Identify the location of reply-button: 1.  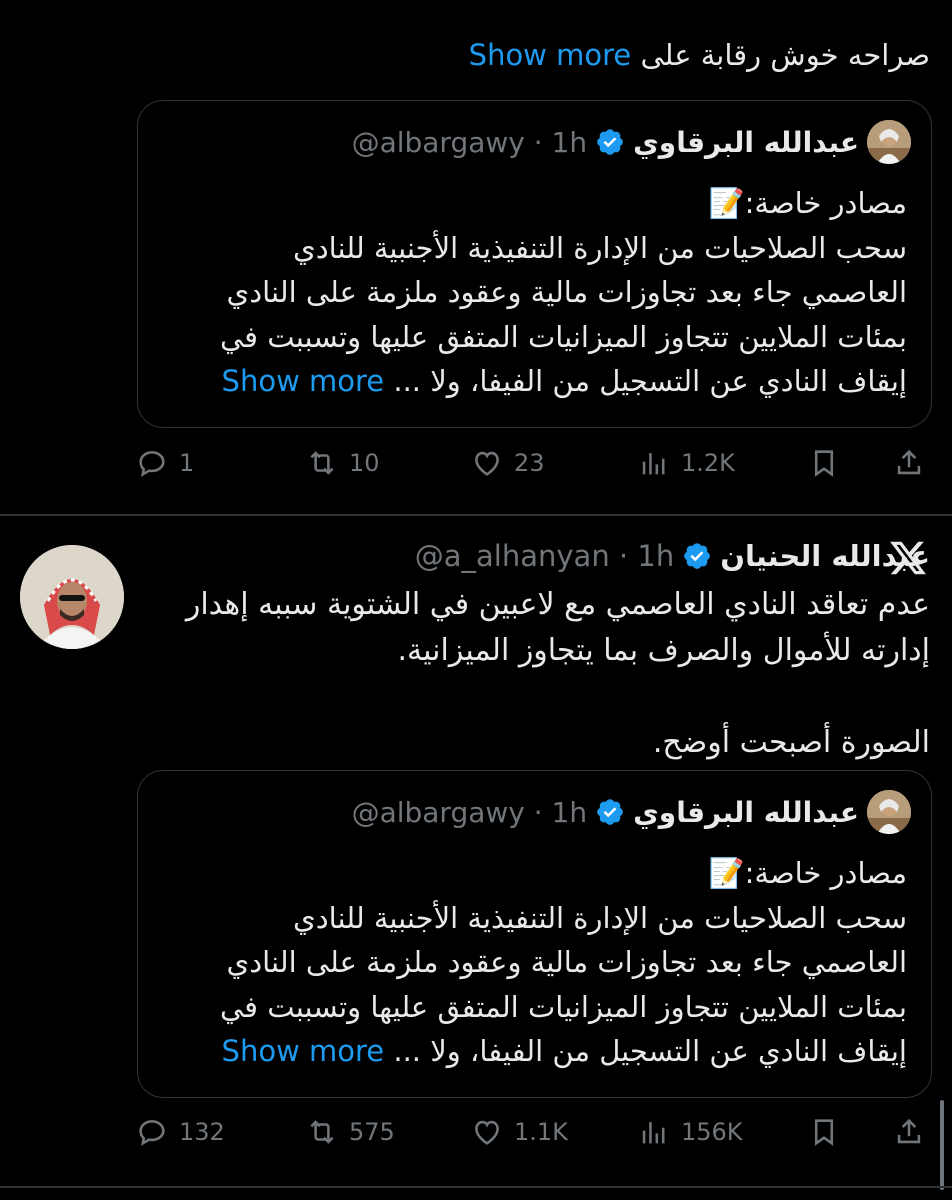
(164, 463).